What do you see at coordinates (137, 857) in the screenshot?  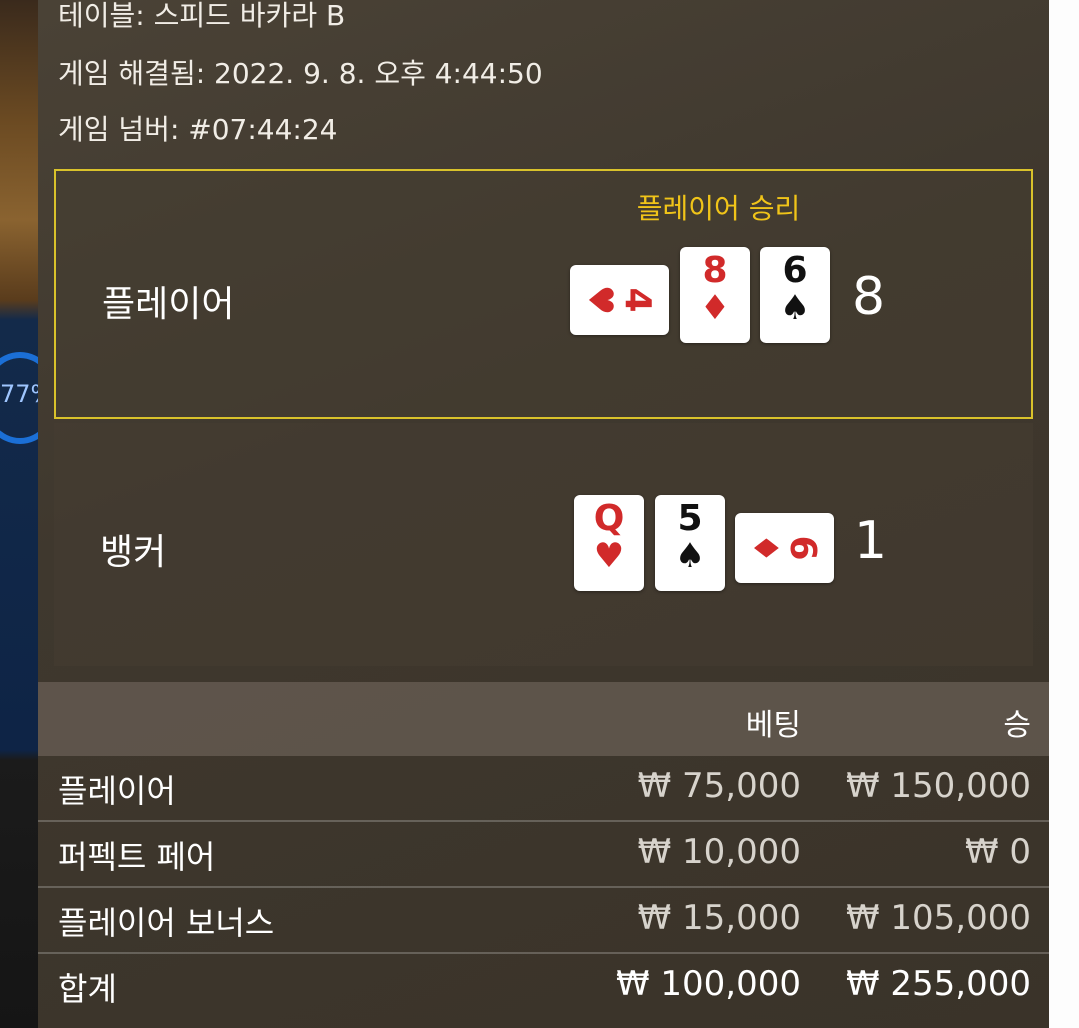 I see `bet-name: 퍼펙트 페어` at bounding box center [137, 857].